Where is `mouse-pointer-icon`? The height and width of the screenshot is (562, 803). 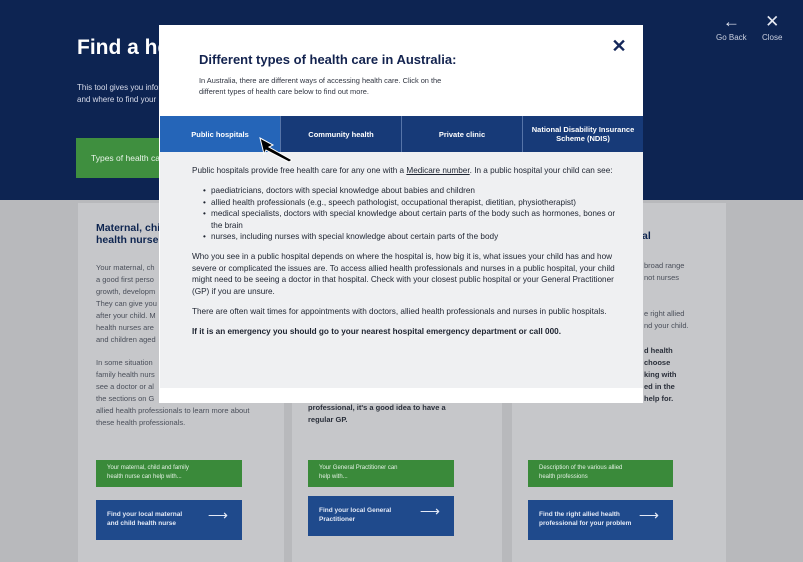
mouse-pointer-icon is located at coordinates (276, 149).